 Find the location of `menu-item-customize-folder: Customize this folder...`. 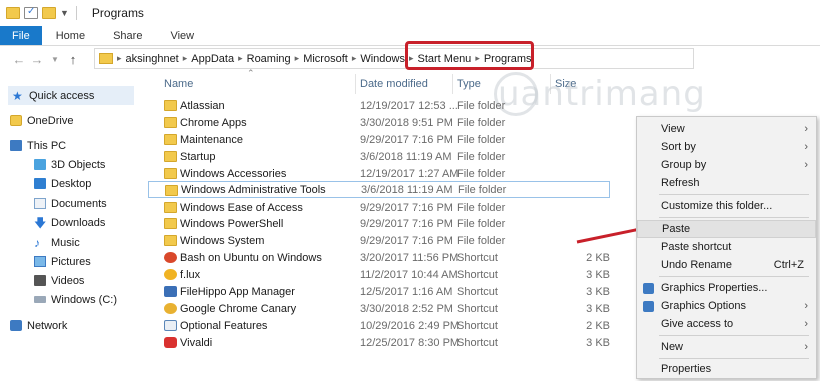

menu-item-customize-folder: Customize this folder... is located at coordinates (726, 206).